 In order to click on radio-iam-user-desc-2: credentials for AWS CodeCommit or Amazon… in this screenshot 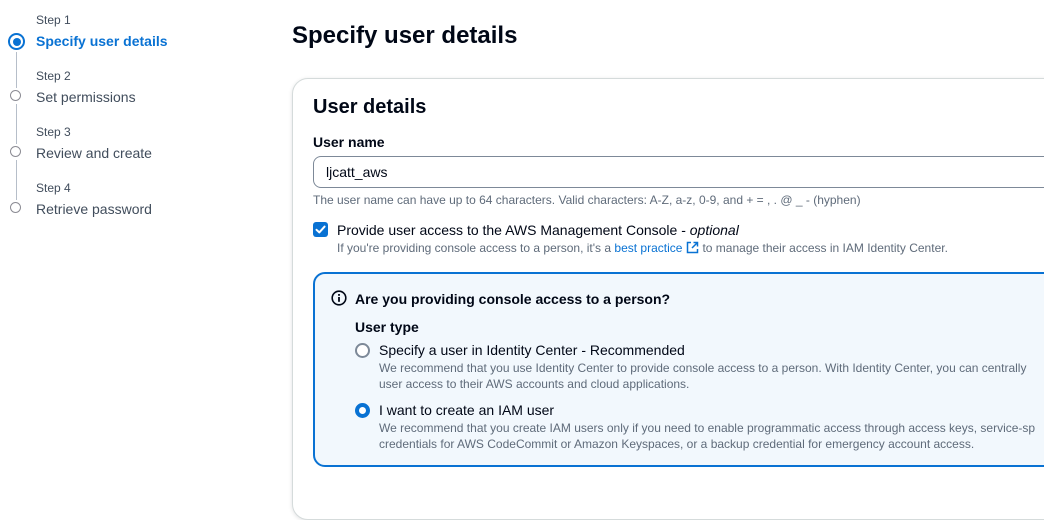, I will do `click(677, 444)`.